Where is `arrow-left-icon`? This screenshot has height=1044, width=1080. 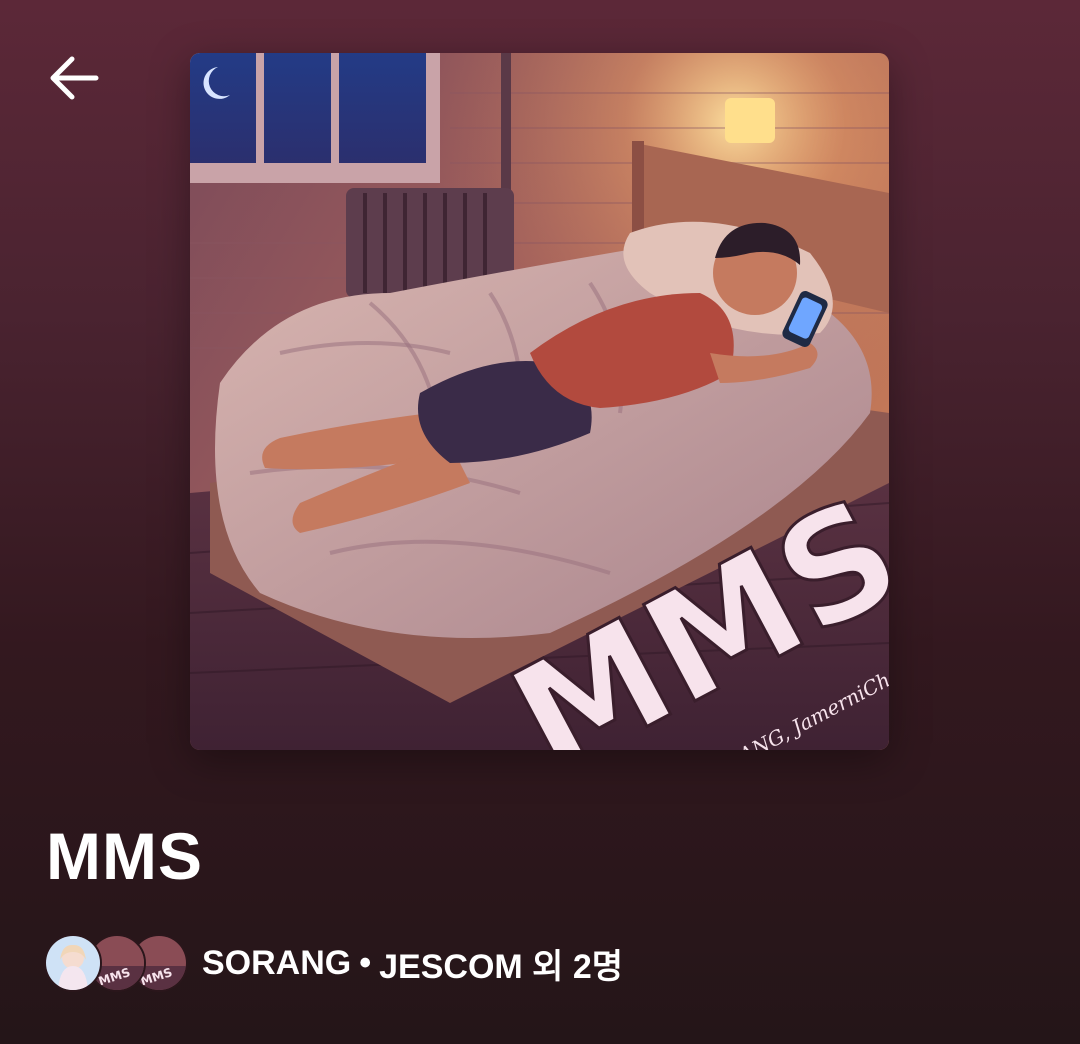
arrow-left-icon is located at coordinates (74, 78).